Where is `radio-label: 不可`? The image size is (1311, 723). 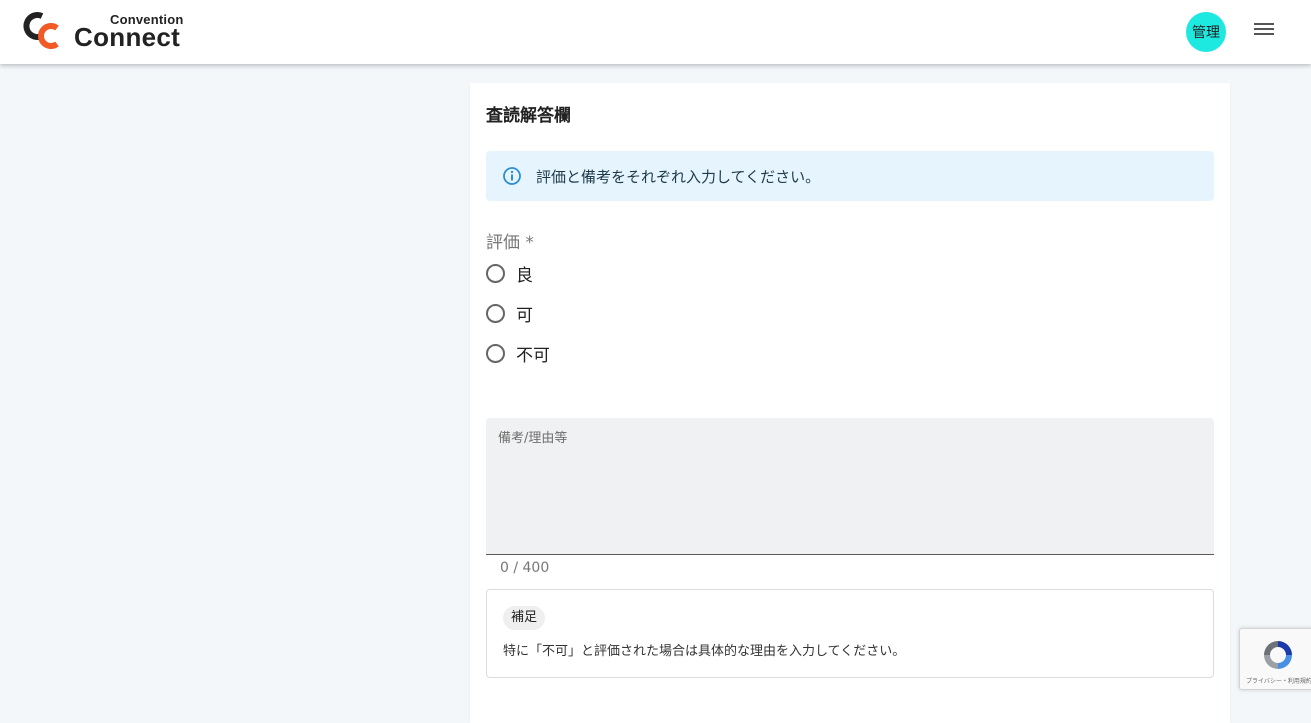
radio-label: 不可 is located at coordinates (533, 355).